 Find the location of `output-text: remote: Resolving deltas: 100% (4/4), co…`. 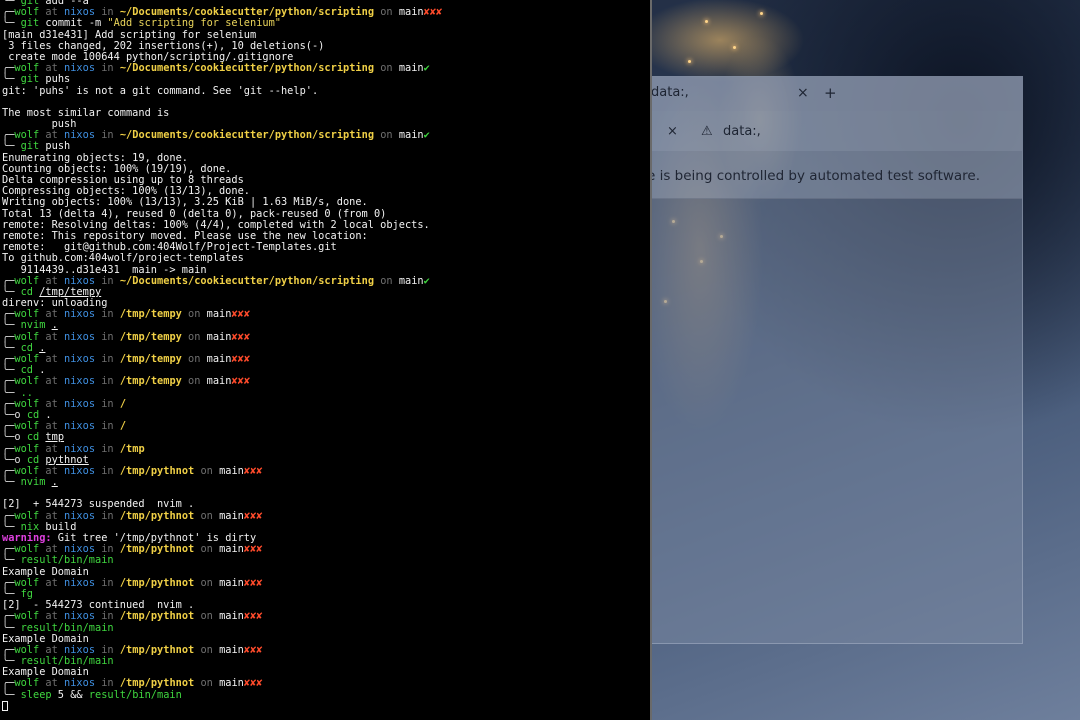

output-text: remote: Resolving deltas: 100% (4/4), co… is located at coordinates (216, 224).